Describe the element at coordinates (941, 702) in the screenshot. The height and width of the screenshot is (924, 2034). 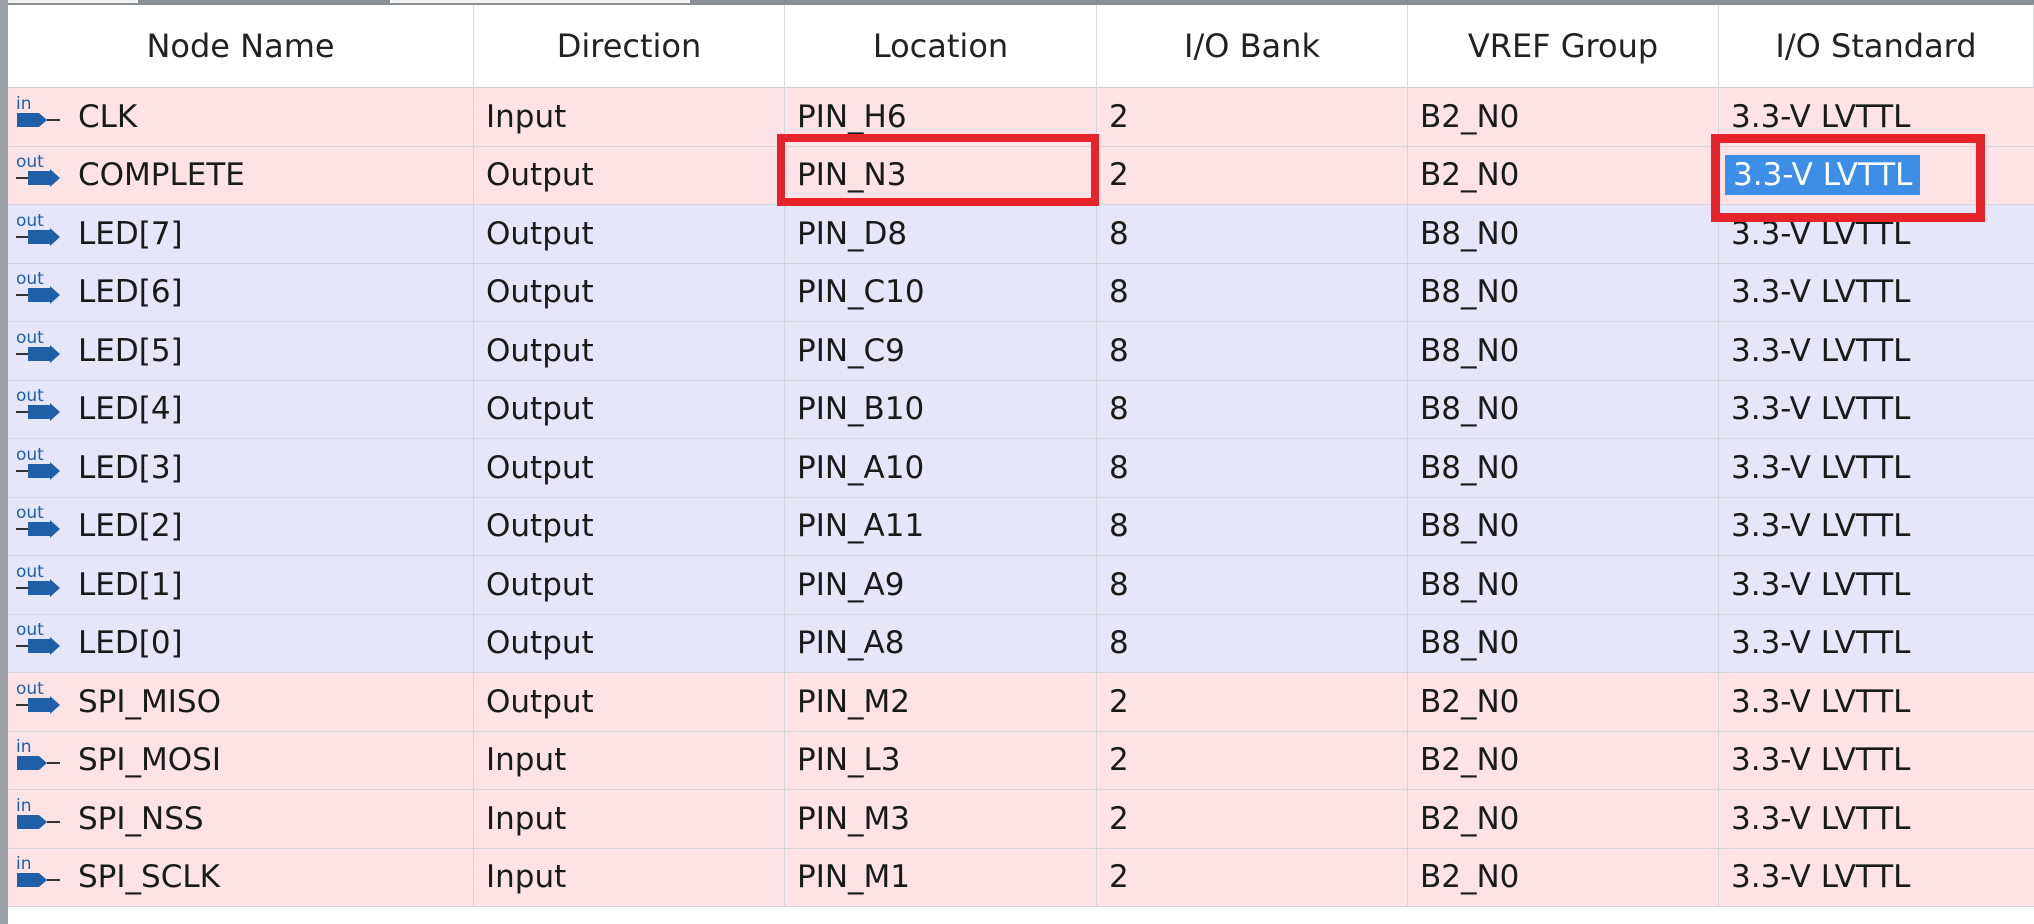
I see `cell-location: PIN_M2` at that location.